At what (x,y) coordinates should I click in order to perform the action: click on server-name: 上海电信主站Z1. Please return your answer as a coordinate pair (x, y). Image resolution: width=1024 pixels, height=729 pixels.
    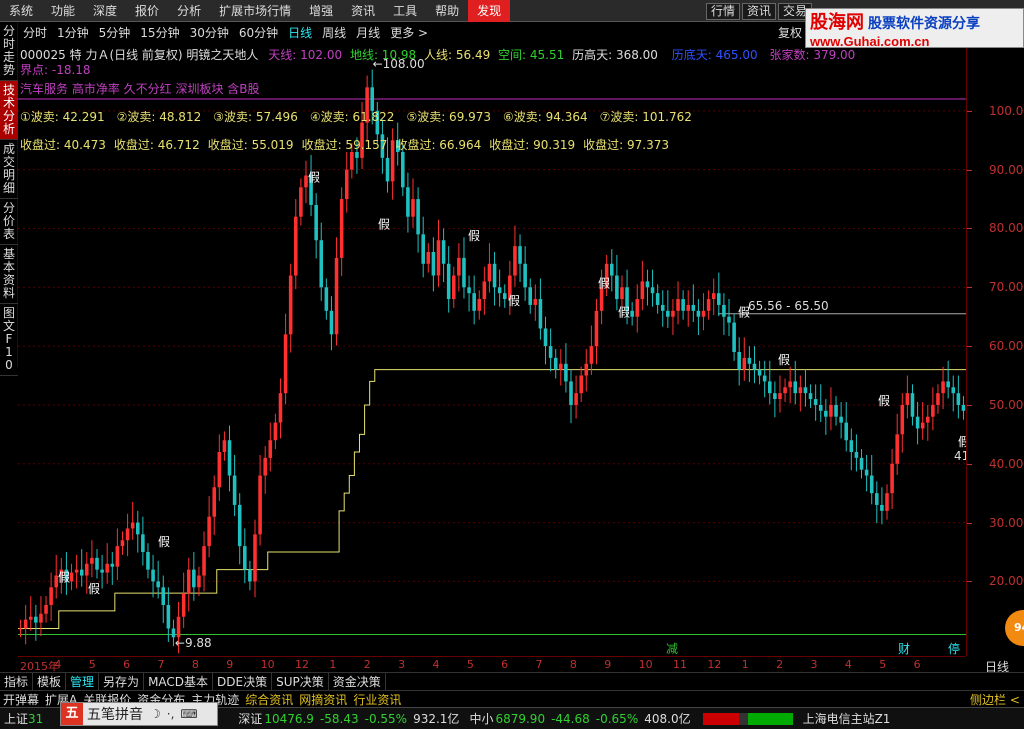
    Looking at the image, I should click on (847, 718).